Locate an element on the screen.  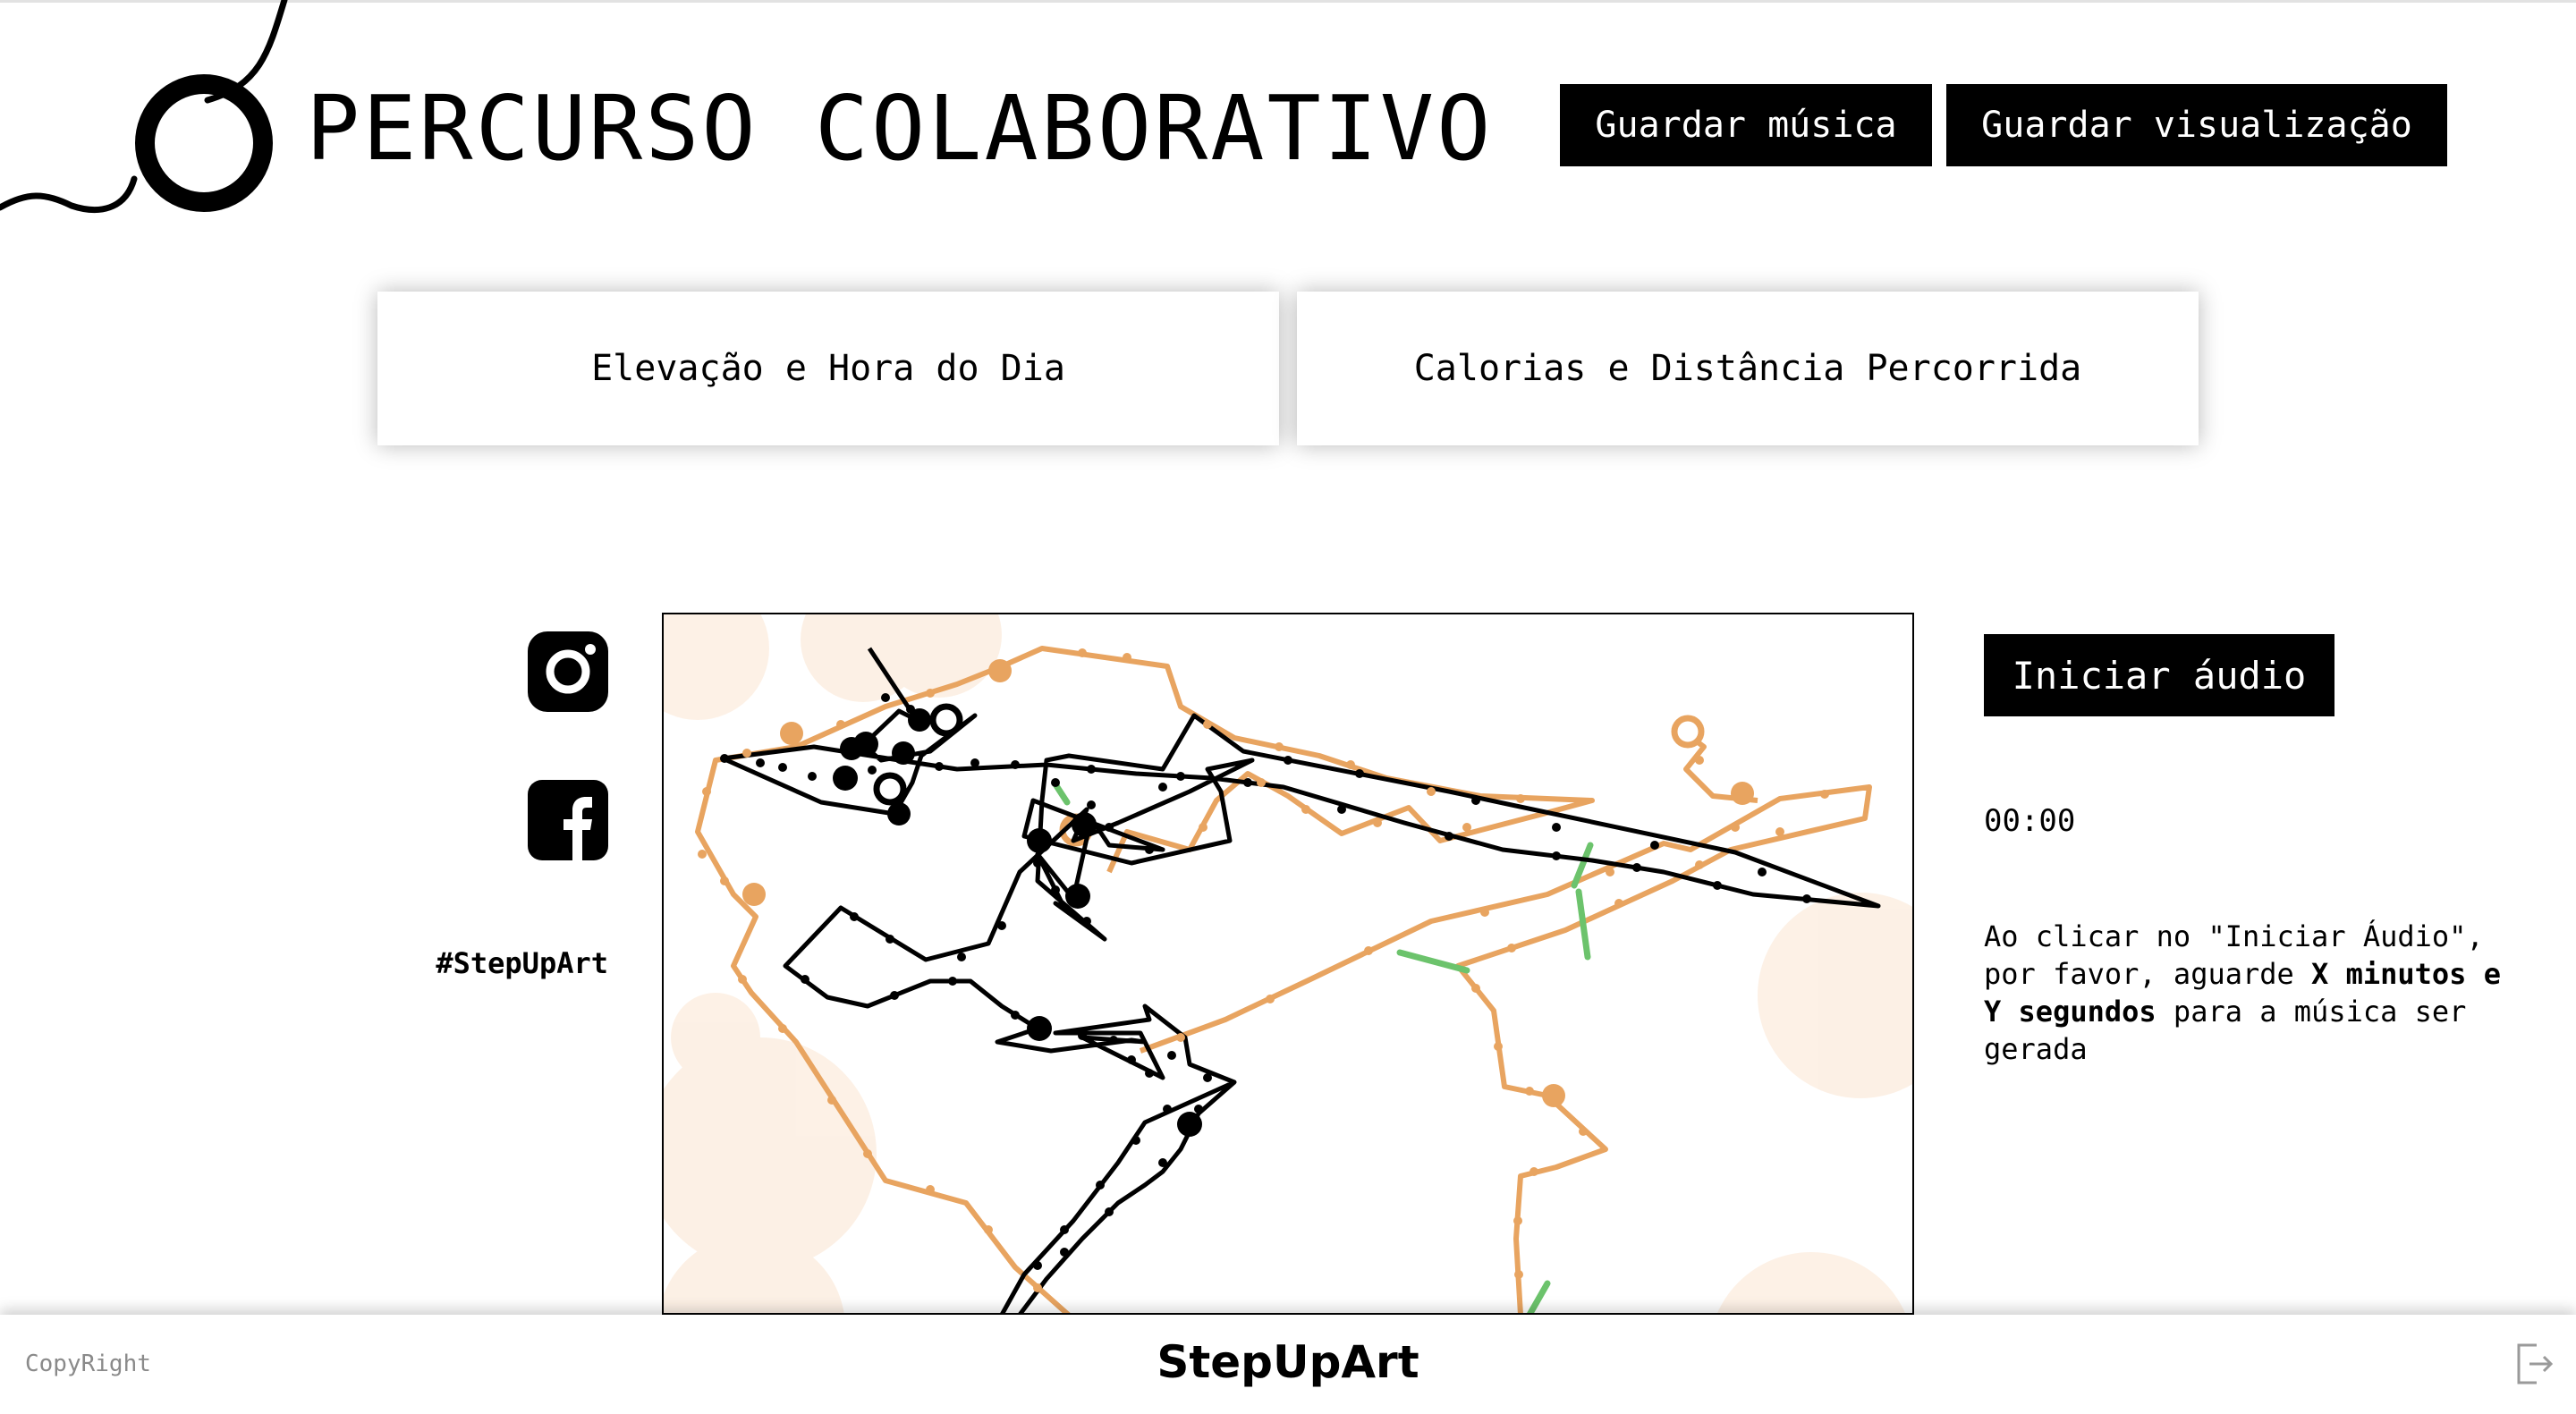
audio-timer: 00:00 is located at coordinates (2030, 821).